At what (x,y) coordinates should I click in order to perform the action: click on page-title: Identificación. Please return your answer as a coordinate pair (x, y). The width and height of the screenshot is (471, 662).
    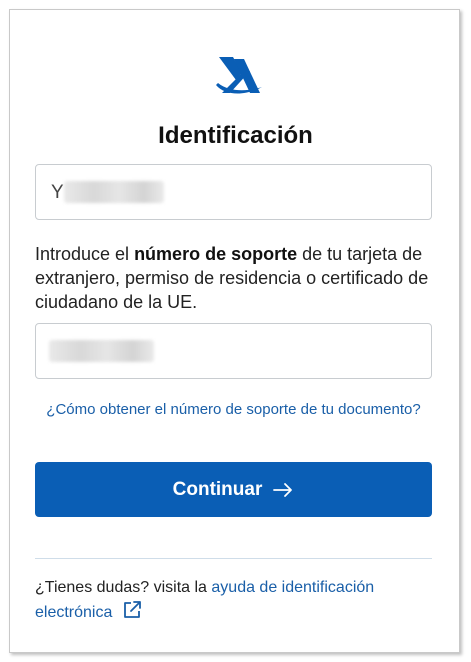
    Looking at the image, I should click on (235, 135).